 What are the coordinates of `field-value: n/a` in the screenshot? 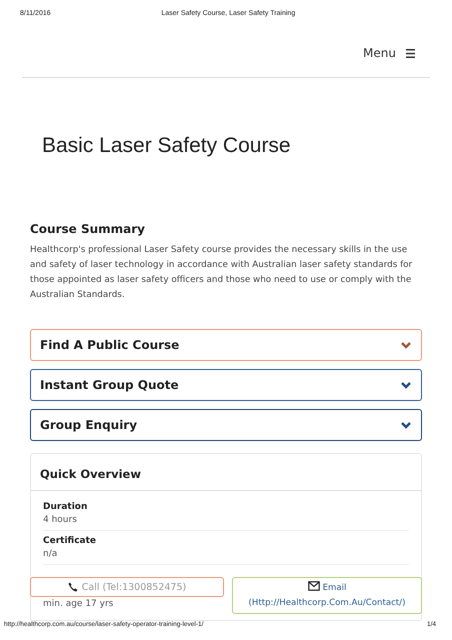 It's located at (50, 554).